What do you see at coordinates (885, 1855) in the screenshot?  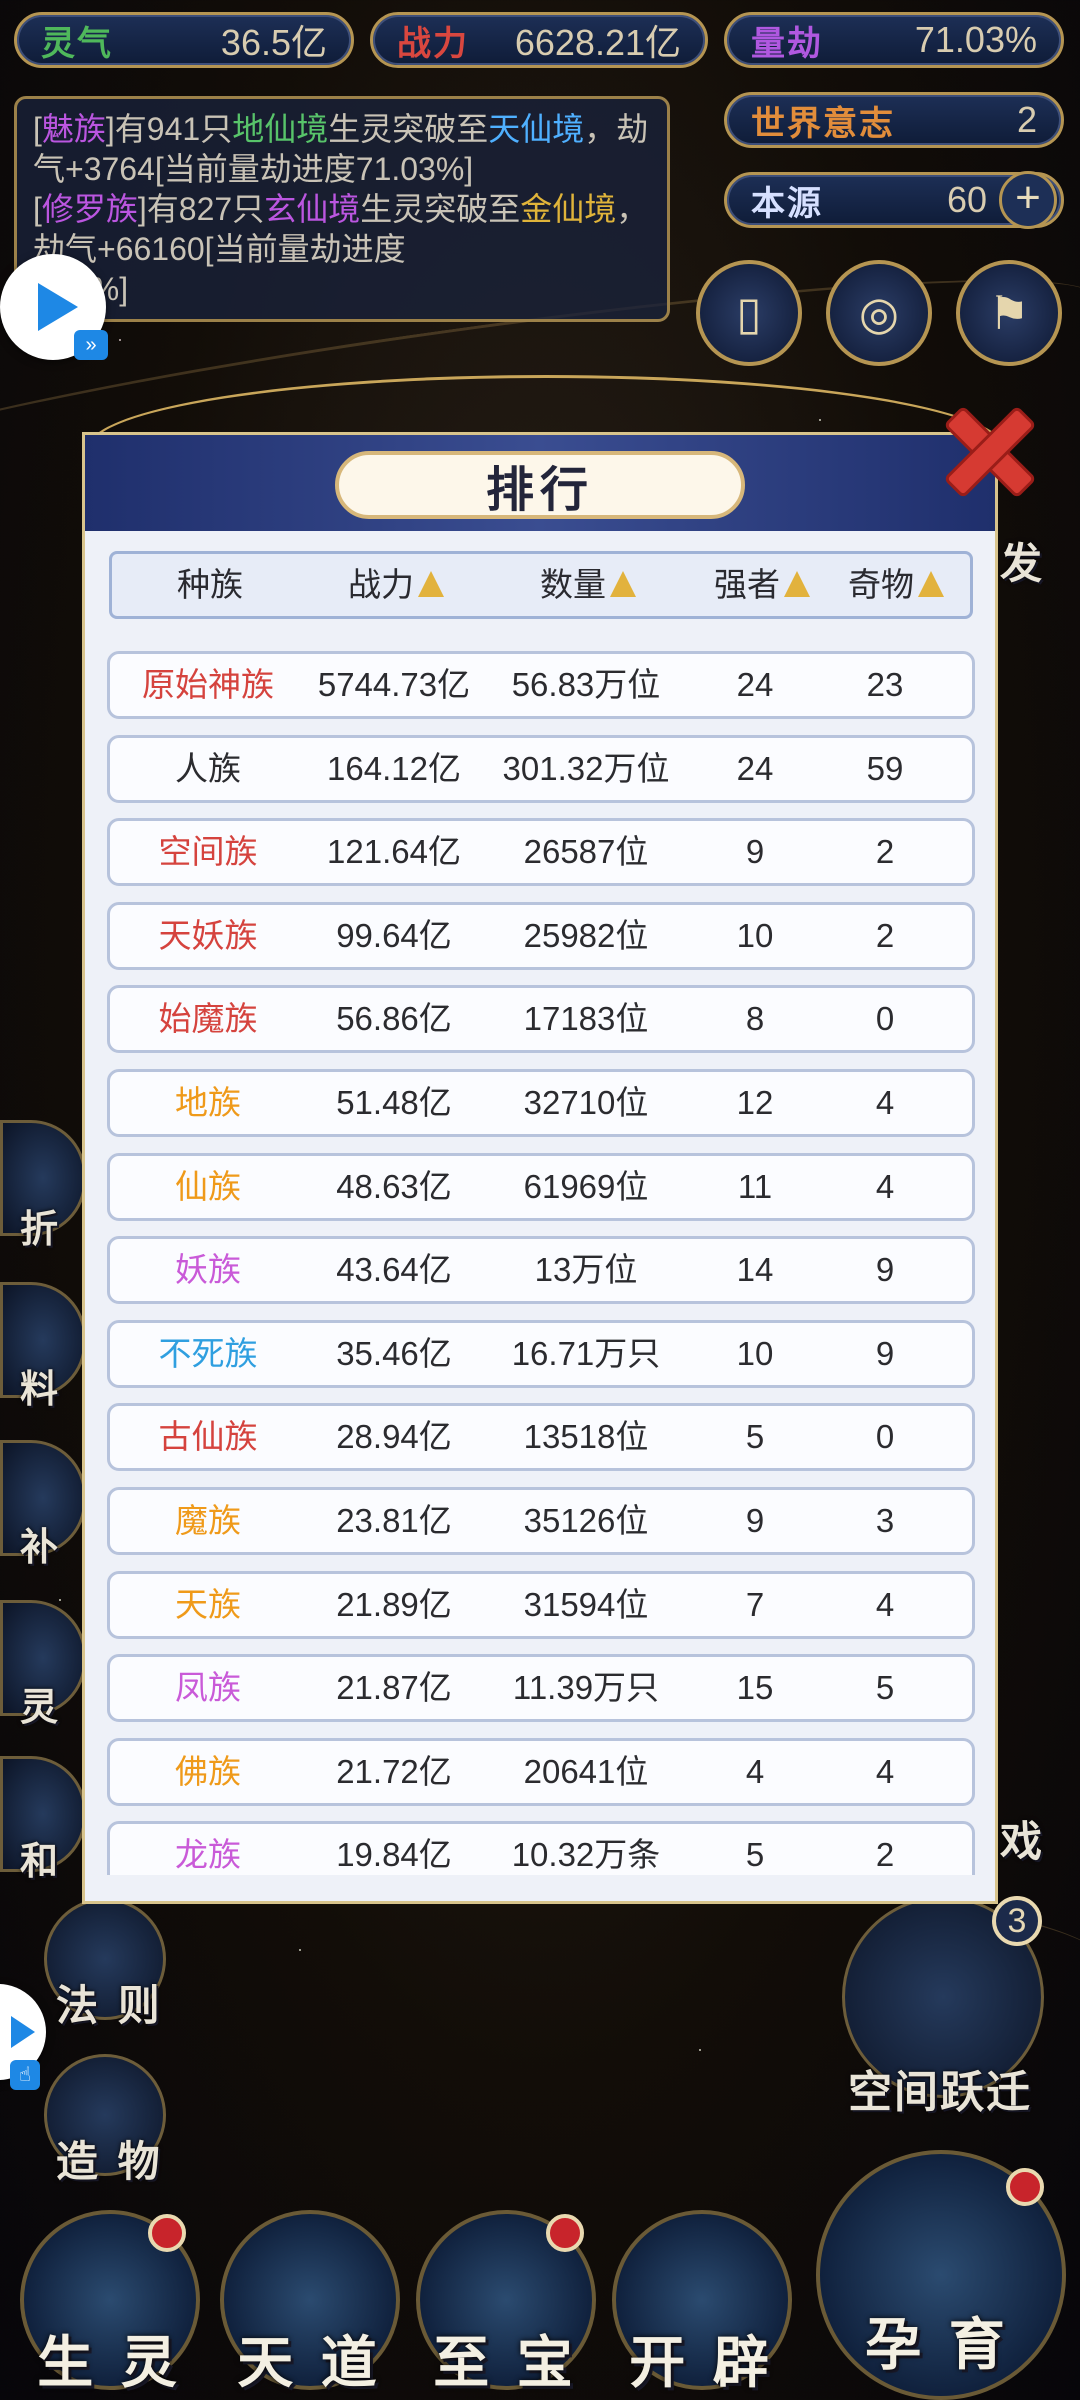 I see `treasure-cell: 2` at bounding box center [885, 1855].